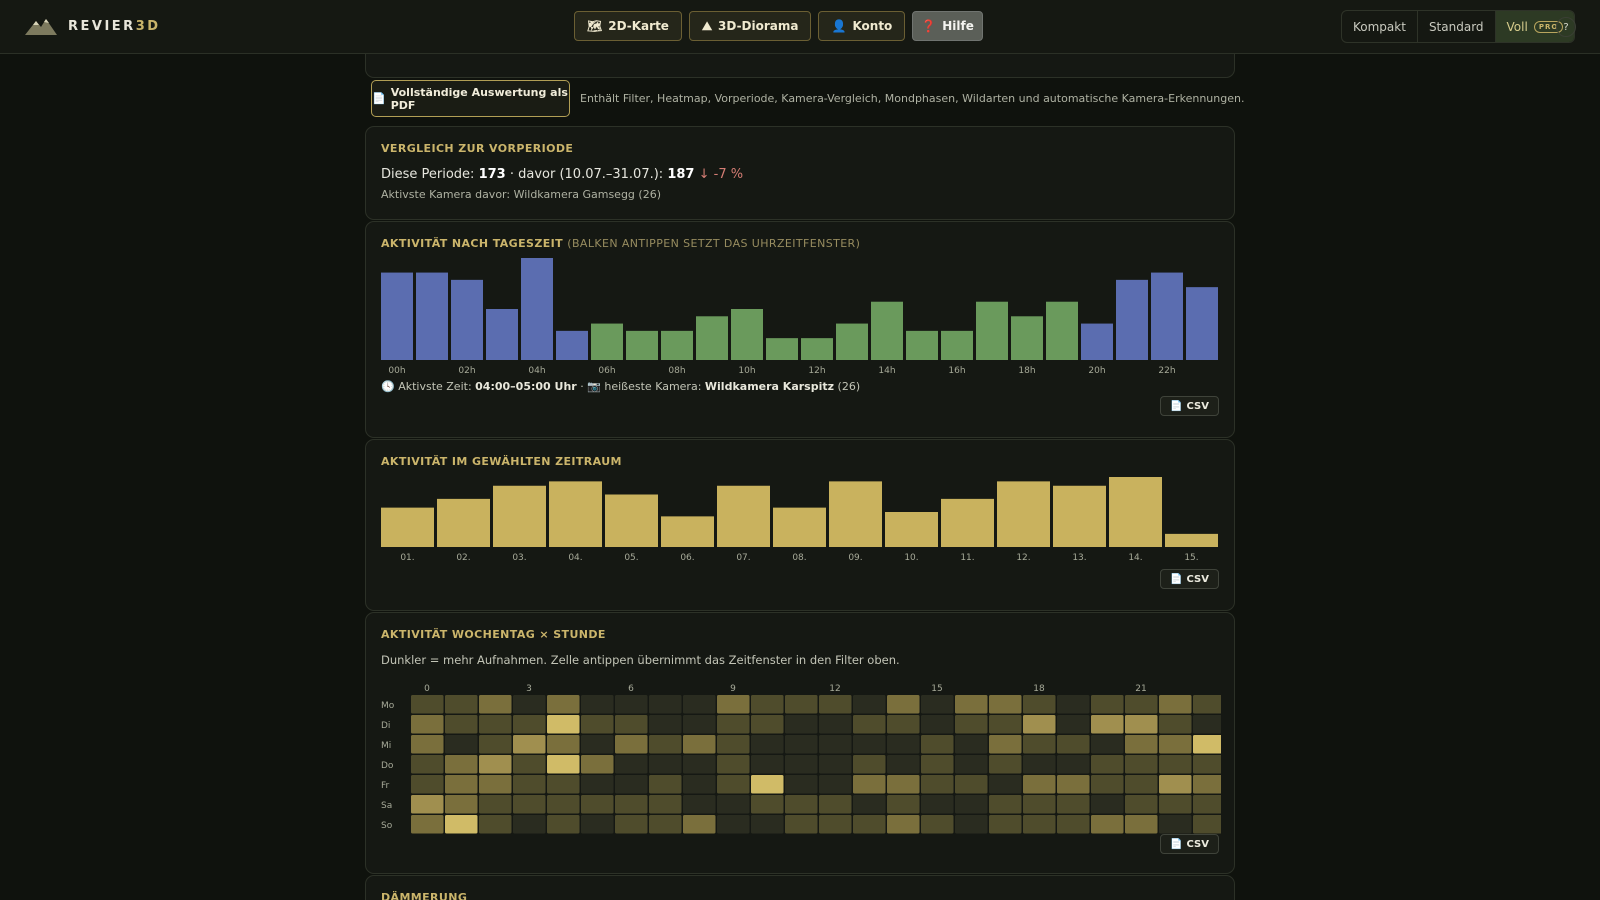 Image resolution: width=1600 pixels, height=900 pixels. What do you see at coordinates (992, 330) in the screenshot?
I see `hour-bar-17h` at bounding box center [992, 330].